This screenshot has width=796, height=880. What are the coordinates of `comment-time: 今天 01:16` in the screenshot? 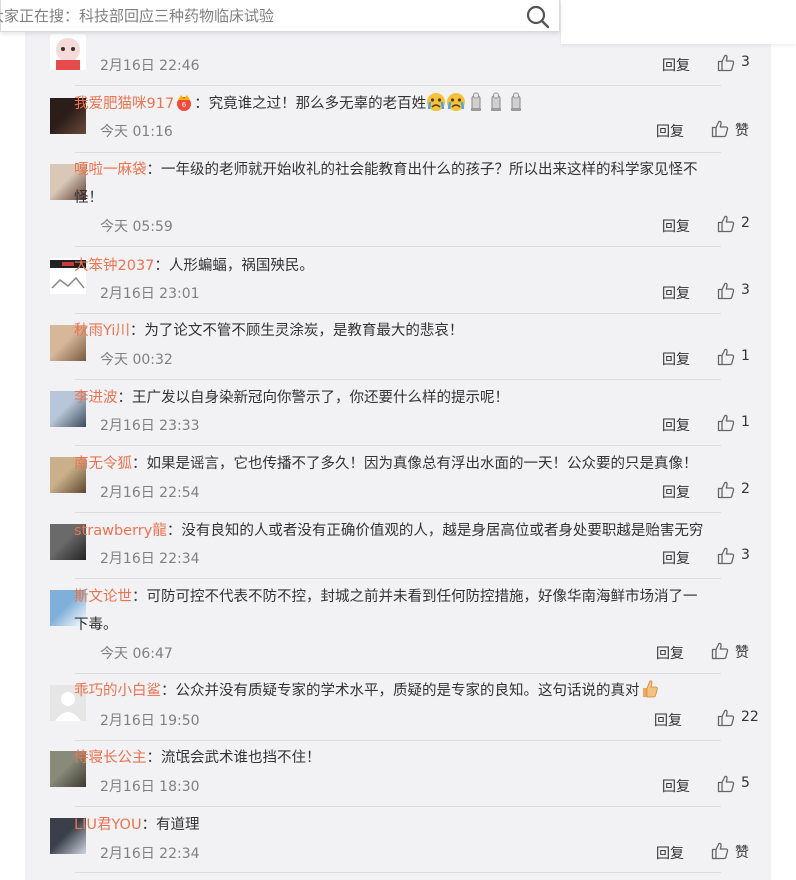 It's located at (136, 132).